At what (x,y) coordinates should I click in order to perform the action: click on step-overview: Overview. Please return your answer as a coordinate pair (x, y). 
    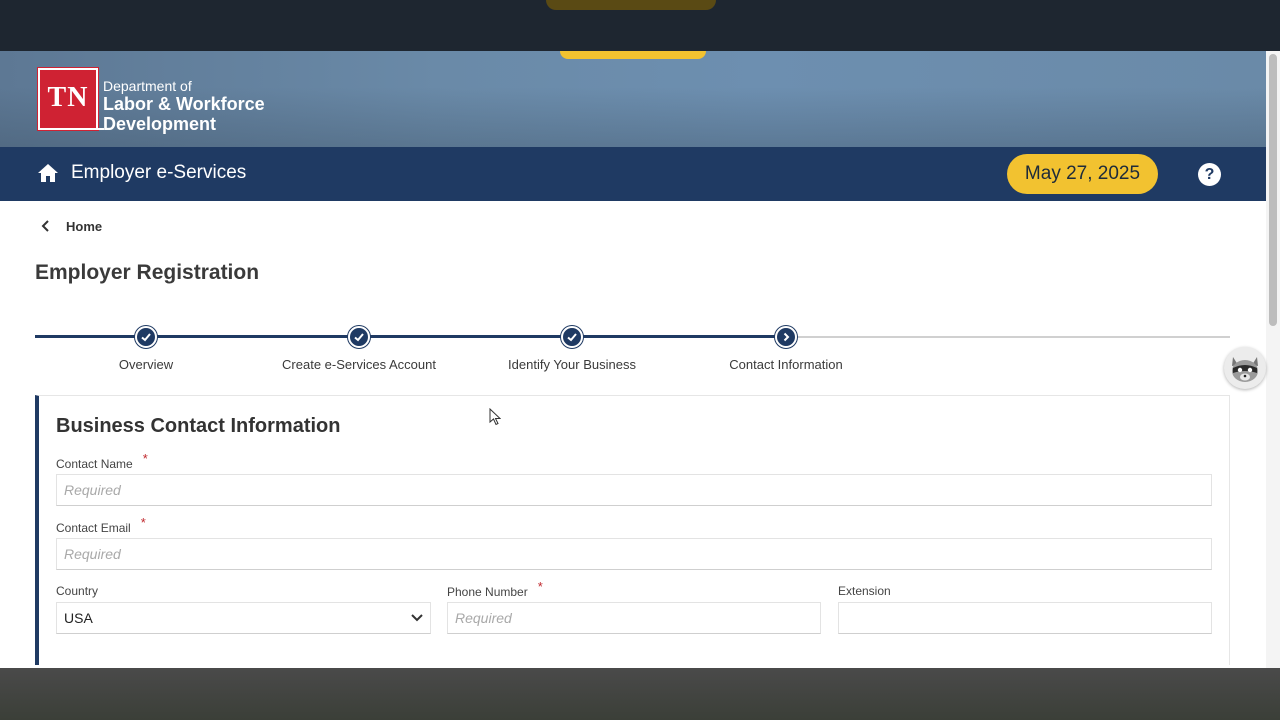
    Looking at the image, I should click on (146, 347).